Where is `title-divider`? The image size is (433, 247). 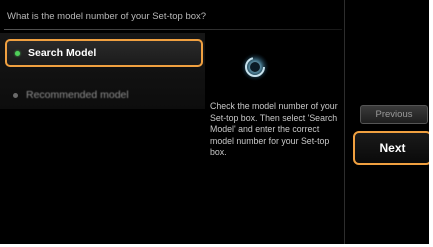
title-divider is located at coordinates (173, 29).